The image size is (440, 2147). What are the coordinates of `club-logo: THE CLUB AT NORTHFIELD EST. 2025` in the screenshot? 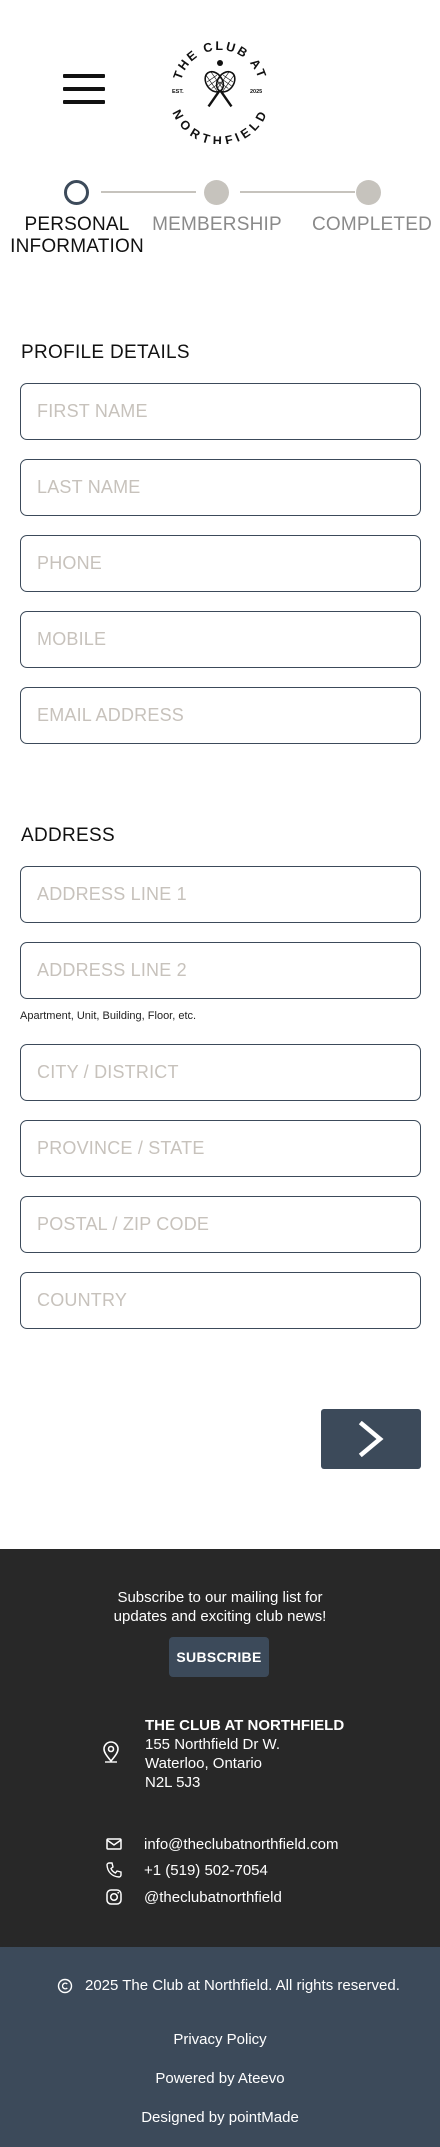 It's located at (220, 90).